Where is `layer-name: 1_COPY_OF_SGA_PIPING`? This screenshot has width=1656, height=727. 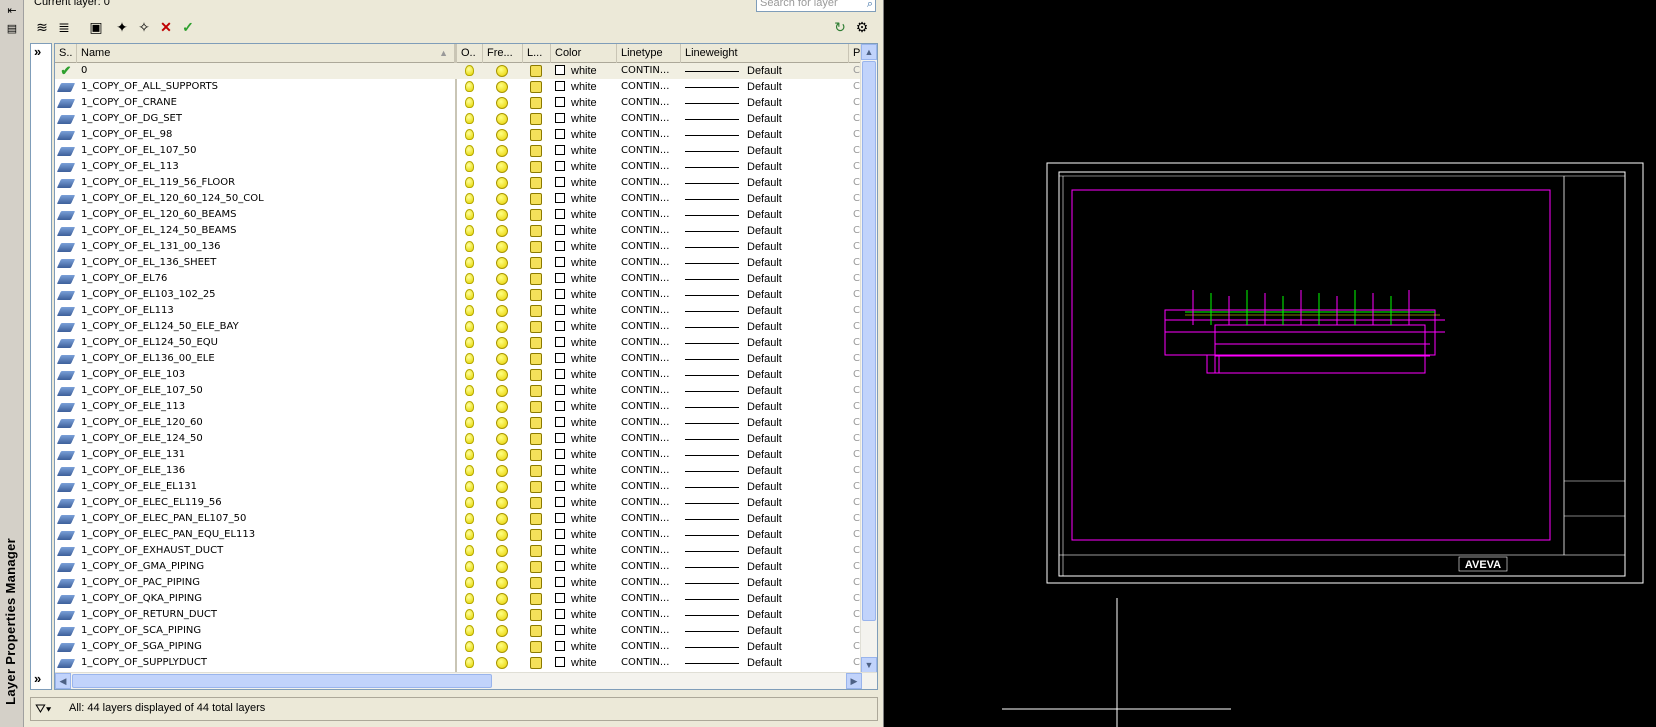 layer-name: 1_COPY_OF_SGA_PIPING is located at coordinates (267, 647).